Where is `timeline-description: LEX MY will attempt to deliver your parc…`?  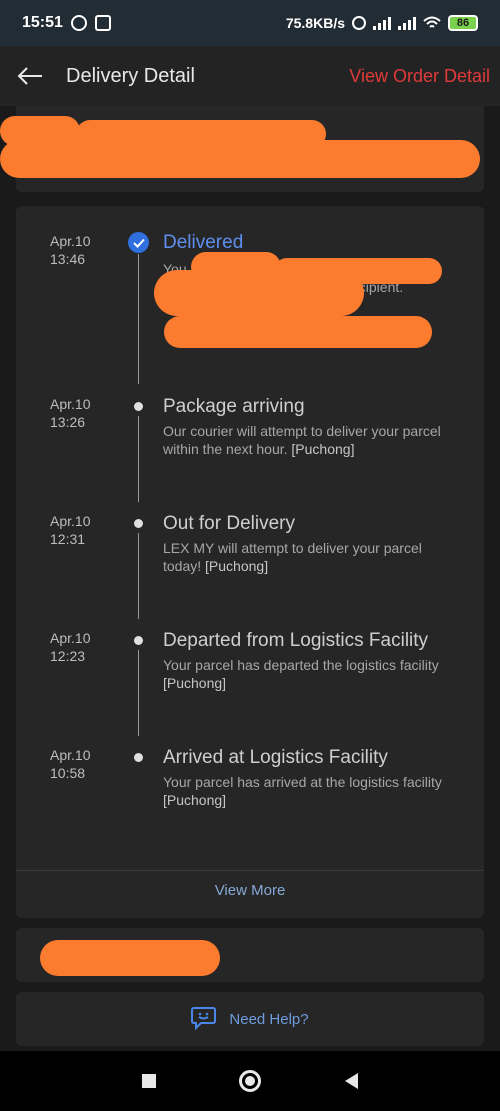 timeline-description: LEX MY will attempt to deliver your parc… is located at coordinates (308, 557).